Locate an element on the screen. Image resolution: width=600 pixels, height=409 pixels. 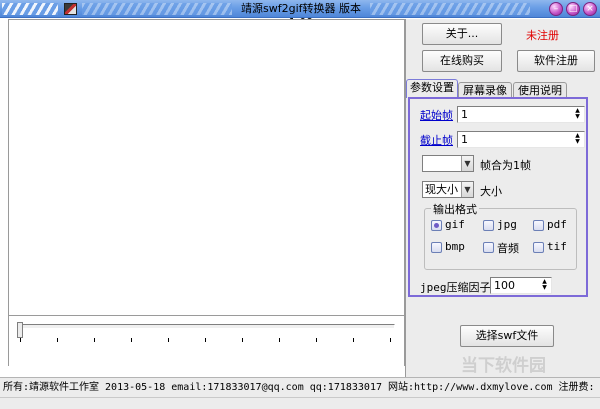
output-format-group: 输出格式 gif jpg pdf bmp 音频 tif is located at coordinates (500, 235).